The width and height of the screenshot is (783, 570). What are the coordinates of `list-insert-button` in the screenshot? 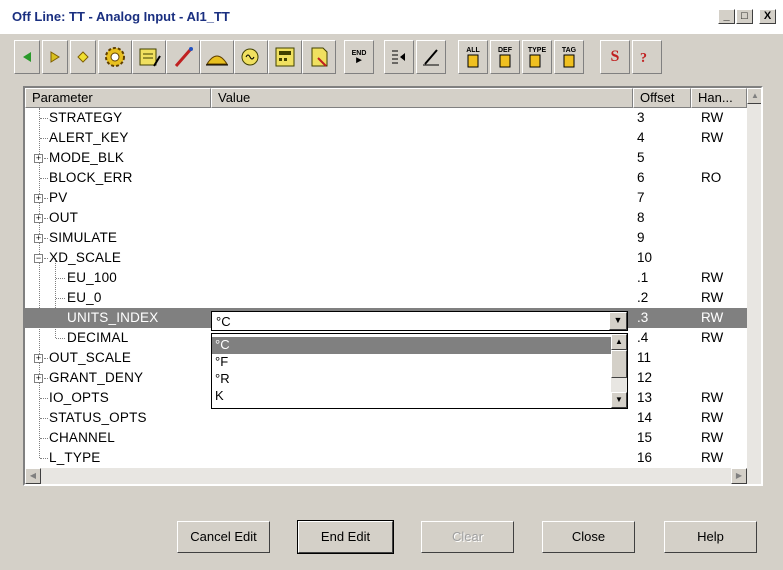 It's located at (399, 57).